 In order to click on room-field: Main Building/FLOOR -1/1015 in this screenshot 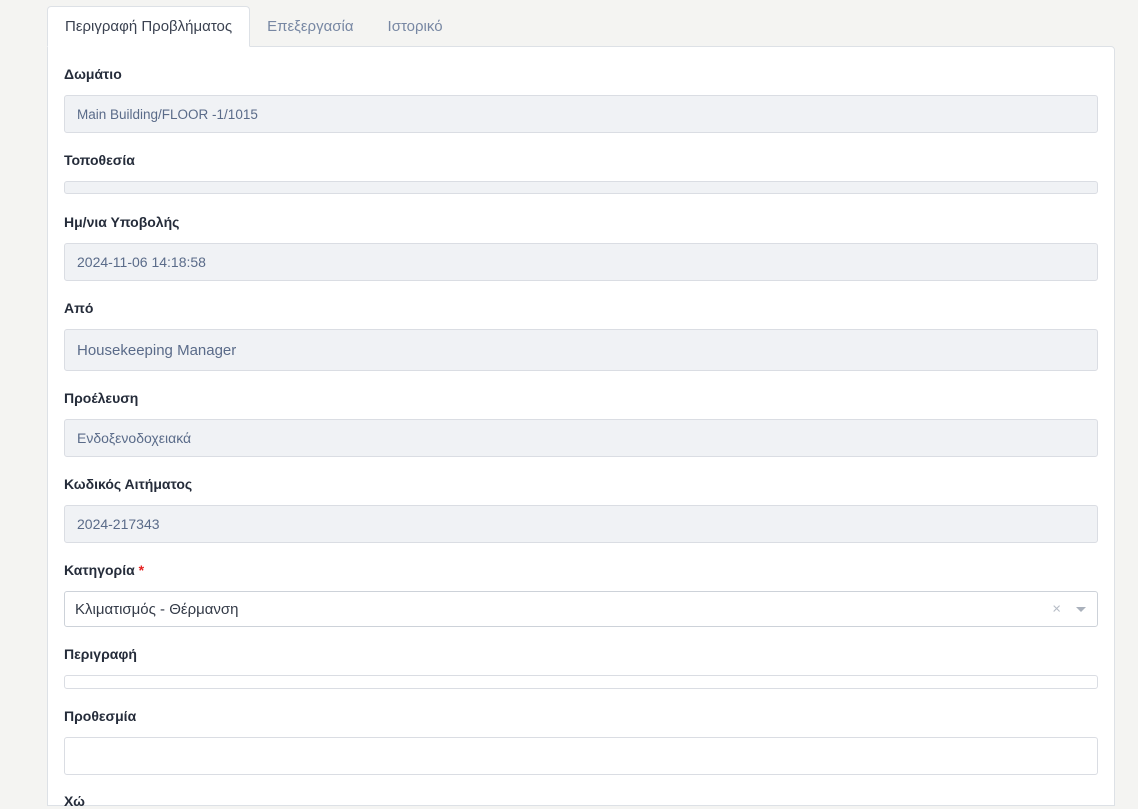, I will do `click(581, 114)`.